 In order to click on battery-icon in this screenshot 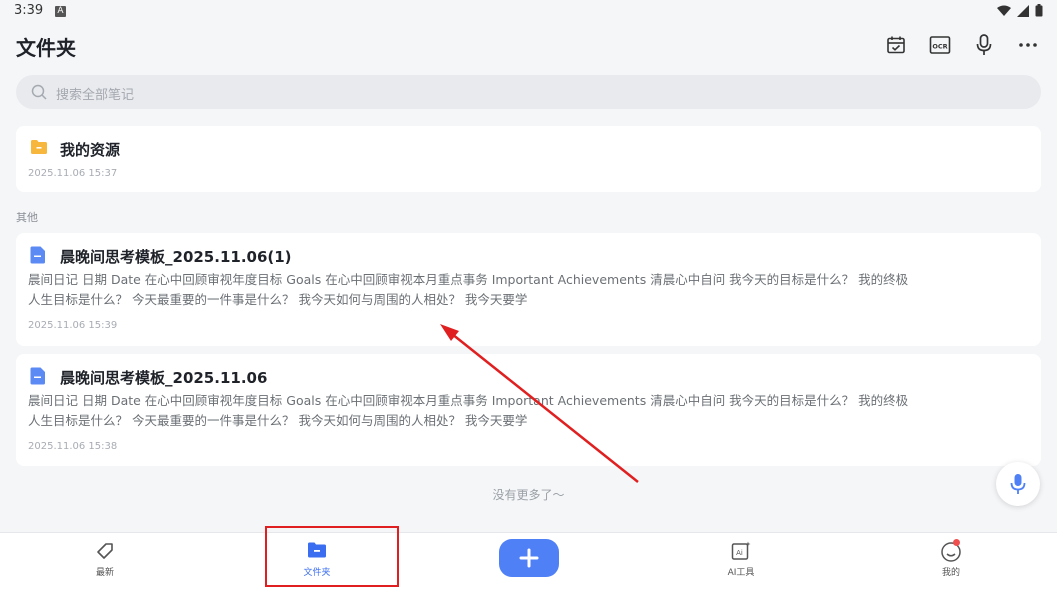, I will do `click(1039, 10)`.